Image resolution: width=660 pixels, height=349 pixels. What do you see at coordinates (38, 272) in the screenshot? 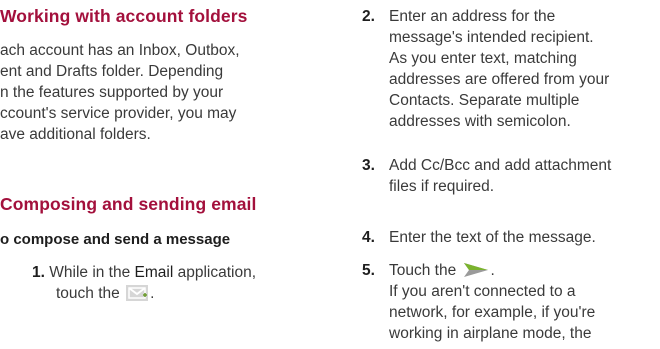
I see `step-number: 1.` at bounding box center [38, 272].